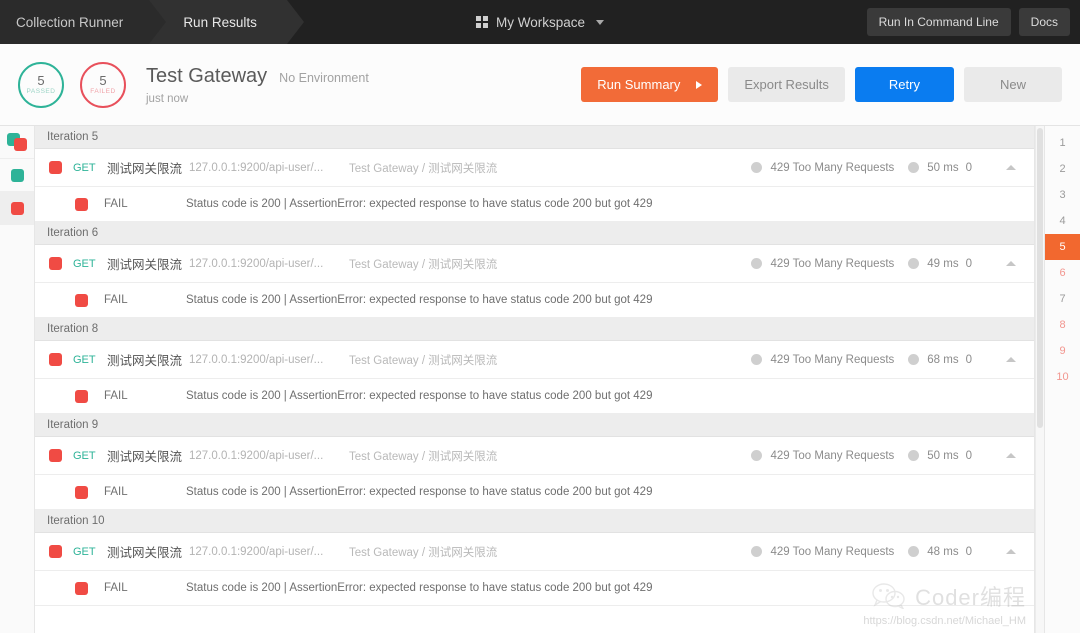 The height and width of the screenshot is (634, 1080). Describe the element at coordinates (943, 551) in the screenshot. I see `response-time: 48 ms` at that location.